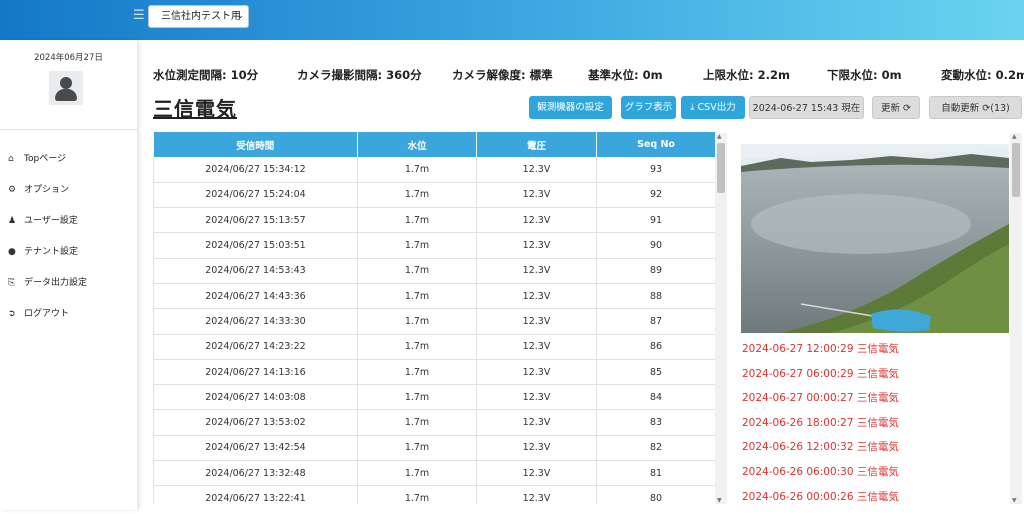  I want to click on table-row: 2024/06/27 14:53:43 1.7m 12.3V 89, so click(434, 271).